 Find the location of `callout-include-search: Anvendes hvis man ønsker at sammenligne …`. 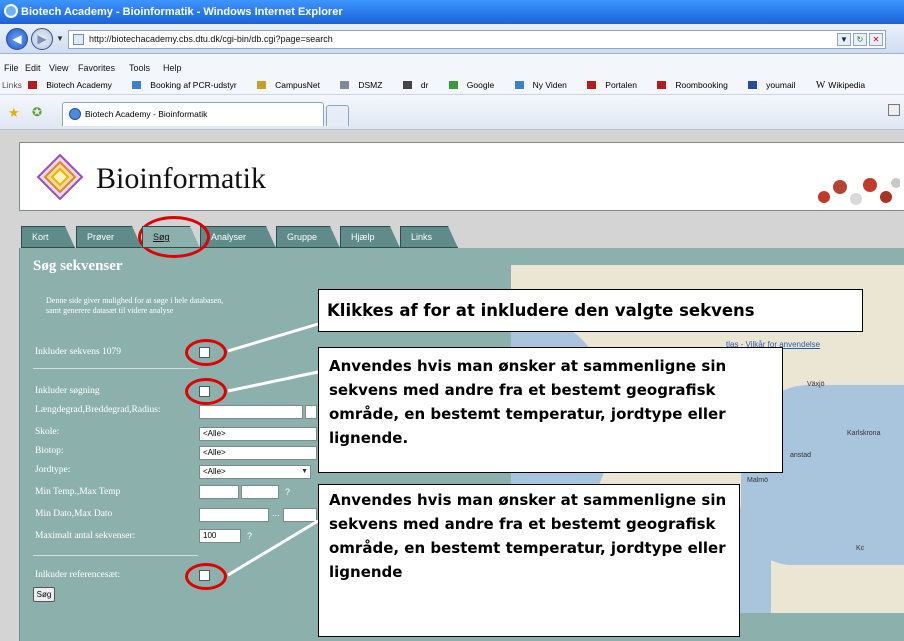

callout-include-search: Anvendes hvis man ønsker at sammenligne … is located at coordinates (550, 410).